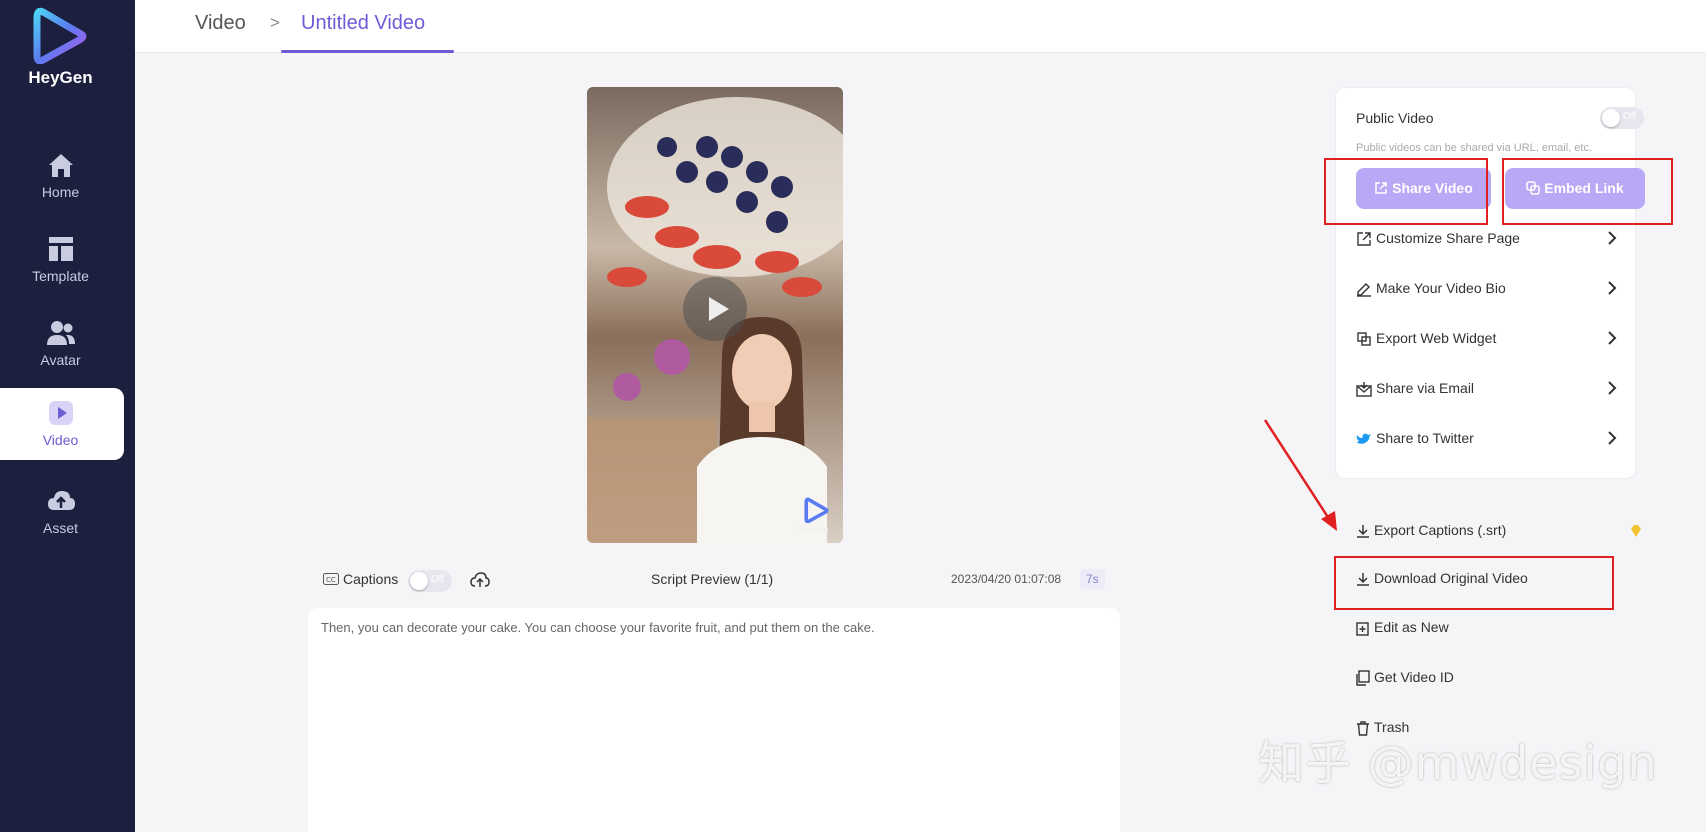  What do you see at coordinates (1414, 677) in the screenshot?
I see `action-label: Get Video ID` at bounding box center [1414, 677].